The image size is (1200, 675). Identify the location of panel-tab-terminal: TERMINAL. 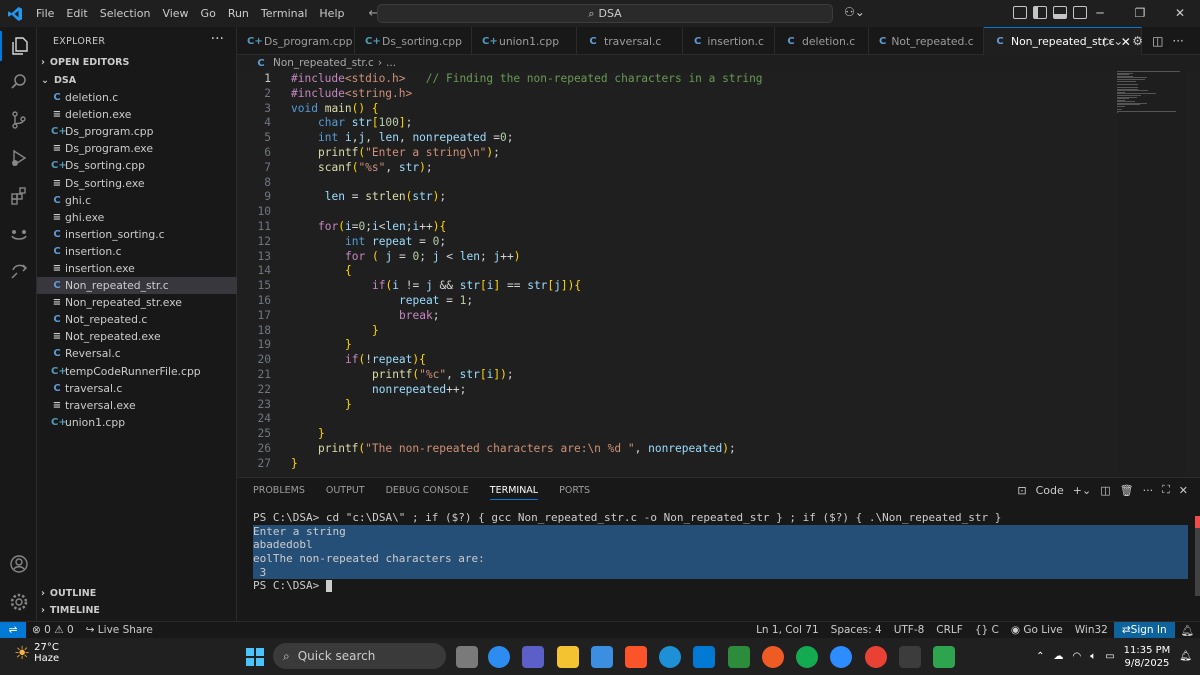
(514, 492).